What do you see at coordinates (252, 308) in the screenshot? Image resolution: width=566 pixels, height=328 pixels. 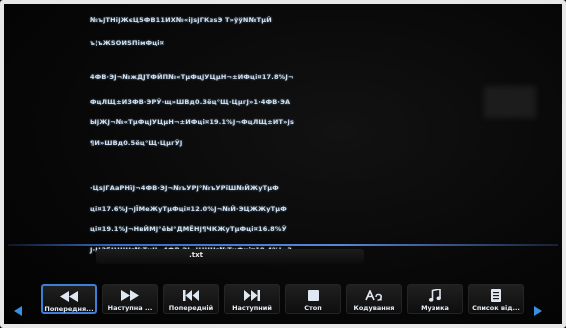 I see `button-label: Наступний` at bounding box center [252, 308].